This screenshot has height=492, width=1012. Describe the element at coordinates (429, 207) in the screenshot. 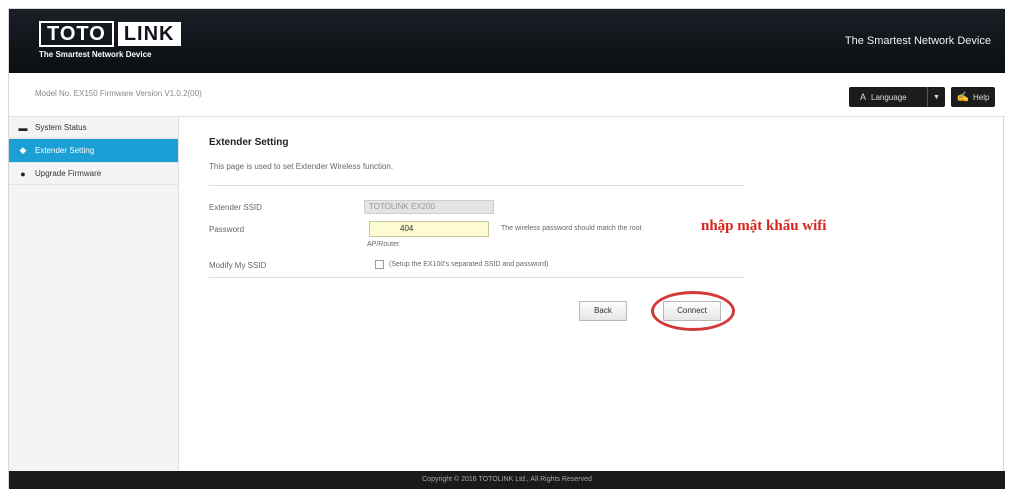

I see `ssid-field: TOTOLINK EX200` at that location.